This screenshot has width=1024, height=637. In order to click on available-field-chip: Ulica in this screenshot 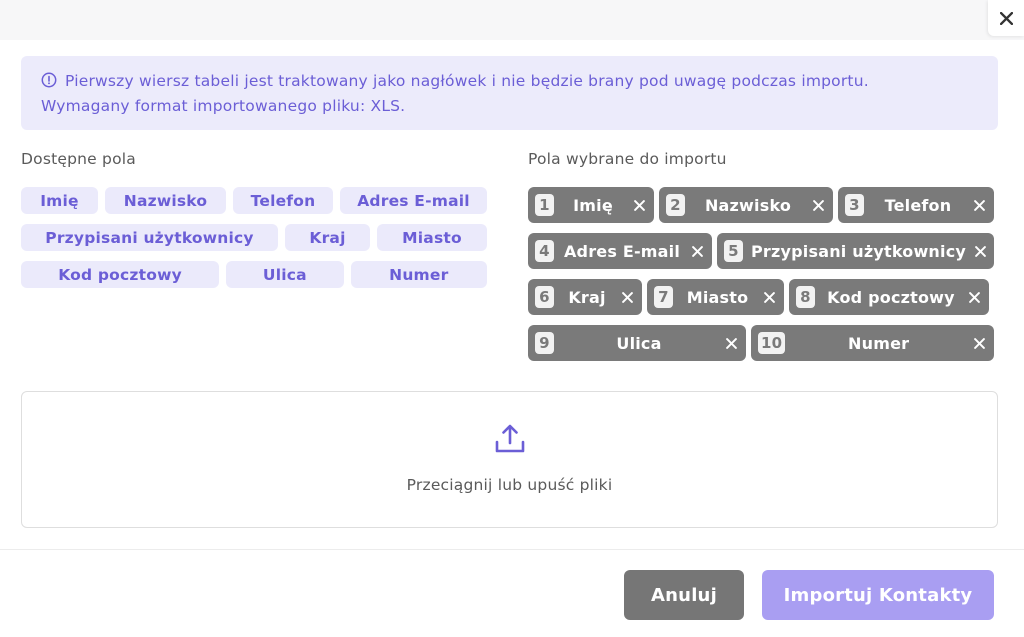, I will do `click(285, 274)`.